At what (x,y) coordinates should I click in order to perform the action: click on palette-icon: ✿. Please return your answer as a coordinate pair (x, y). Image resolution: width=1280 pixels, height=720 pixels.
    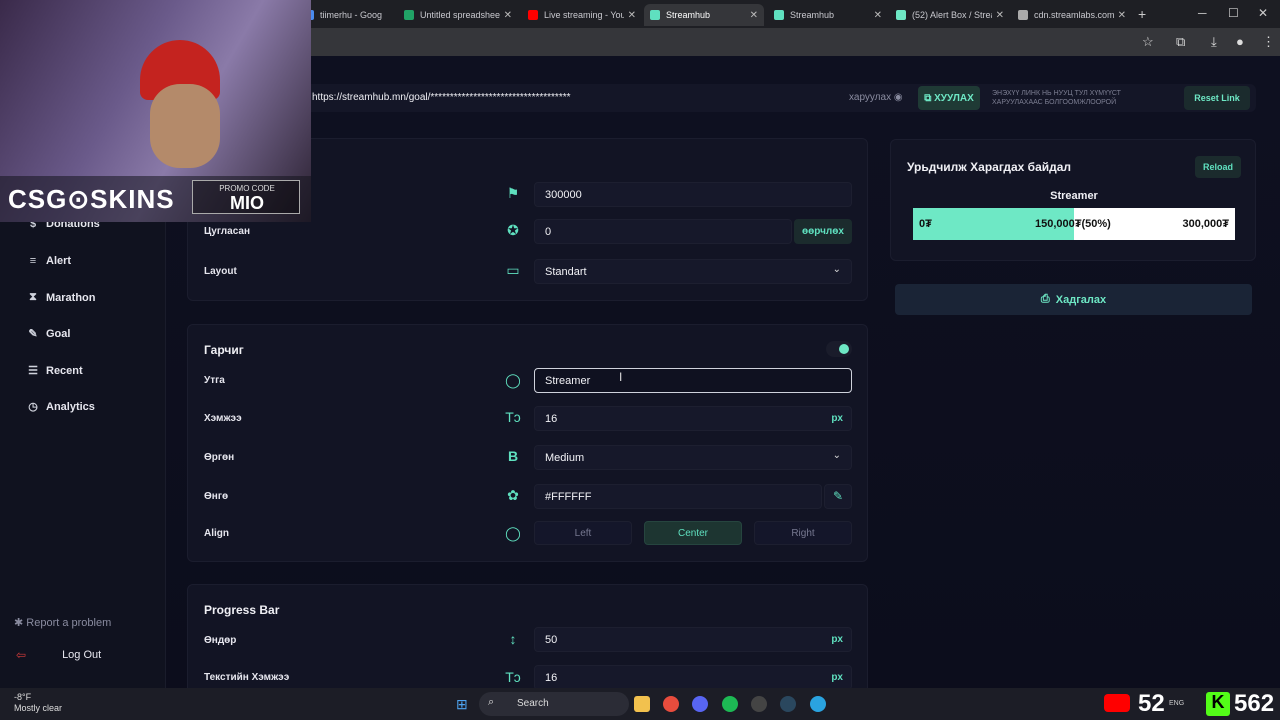
    Looking at the image, I should click on (513, 495).